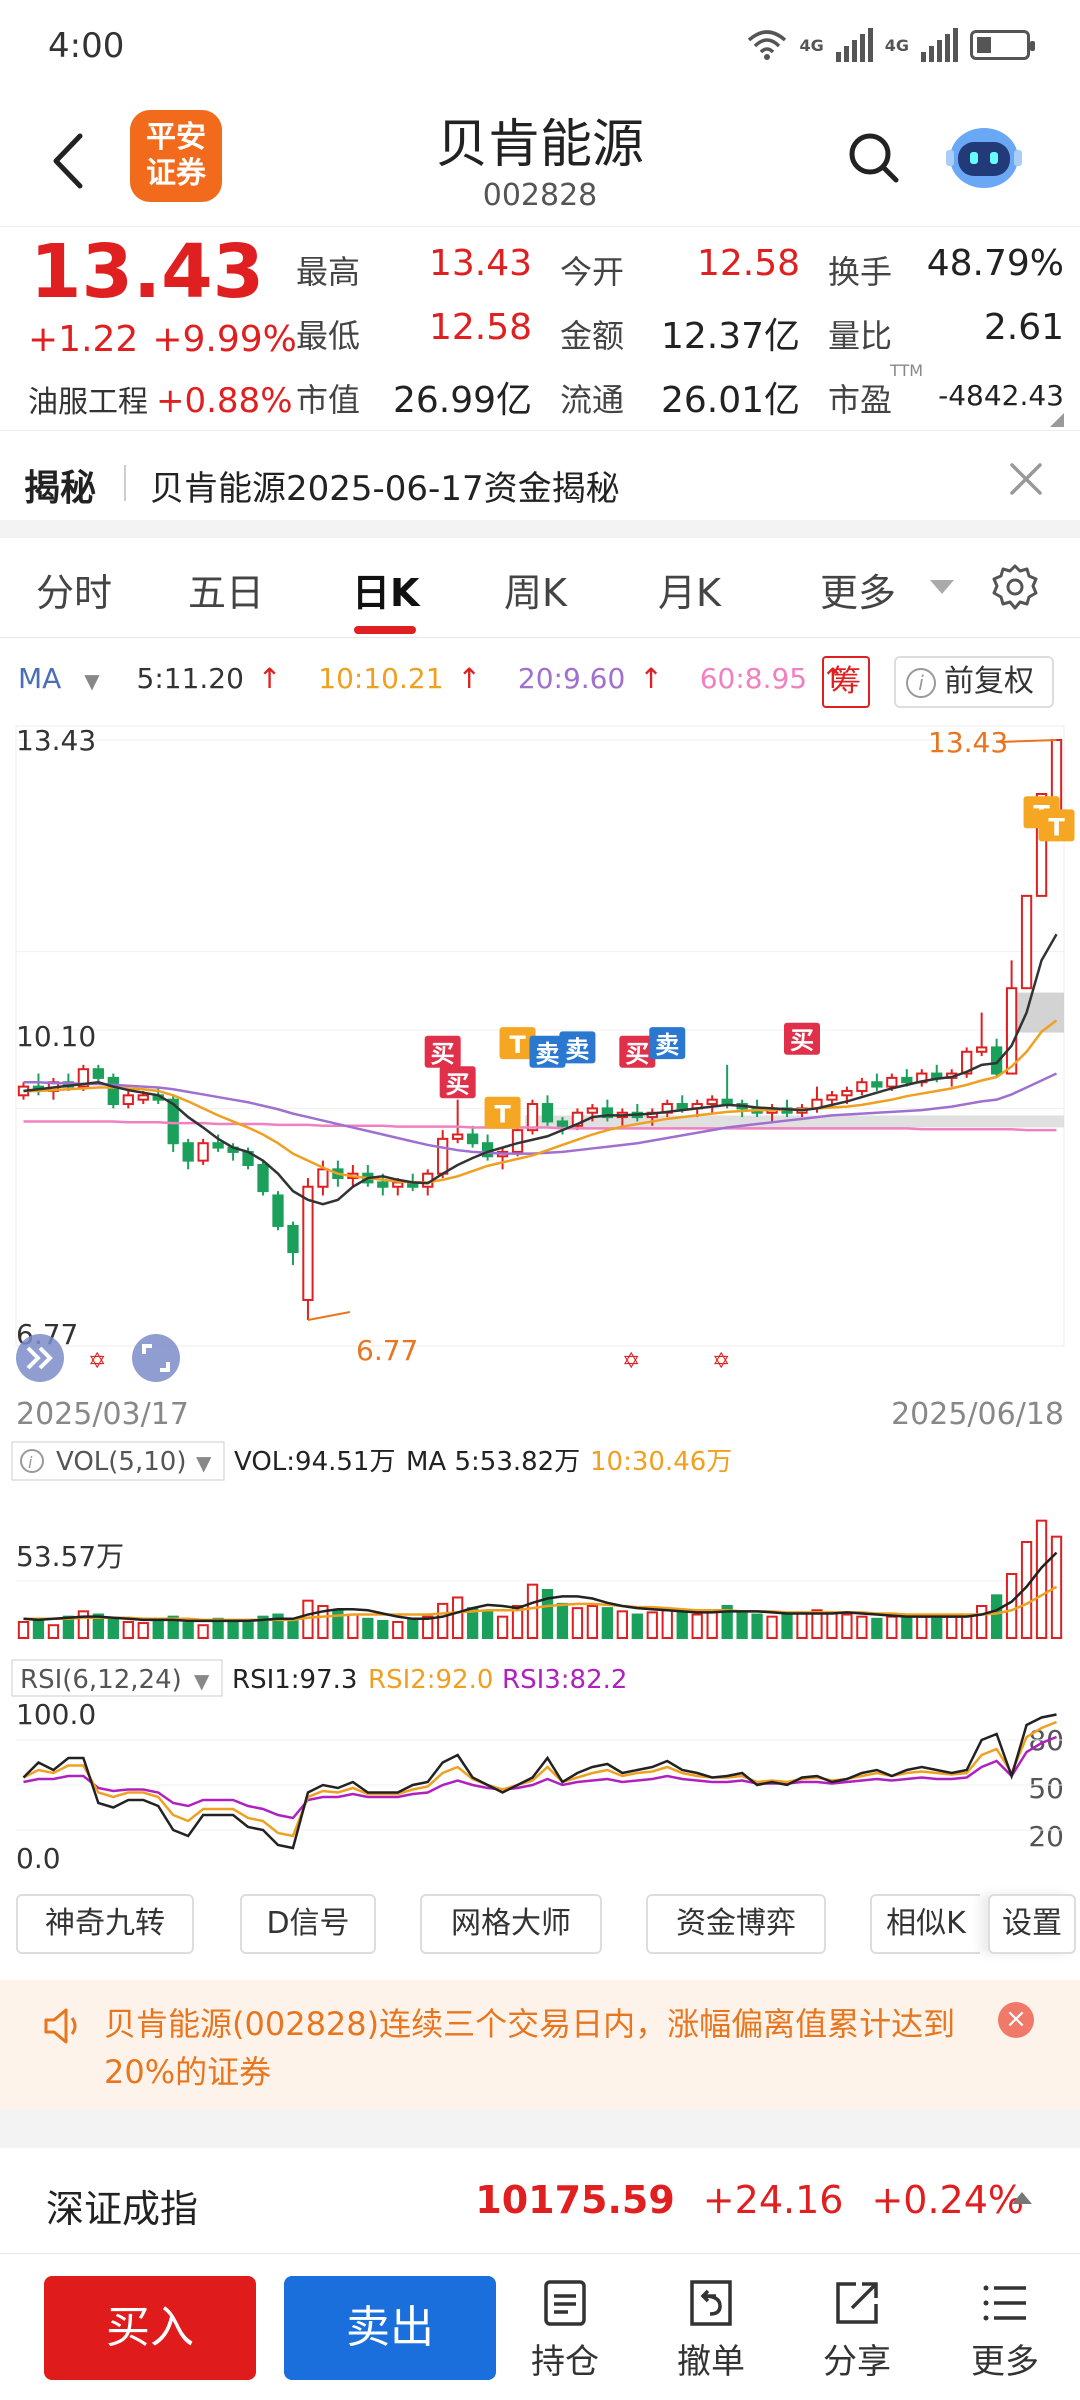 This screenshot has height=2400, width=1080. Describe the element at coordinates (535, 589) in the screenshot. I see `tab-weekly-k: 周K` at that location.